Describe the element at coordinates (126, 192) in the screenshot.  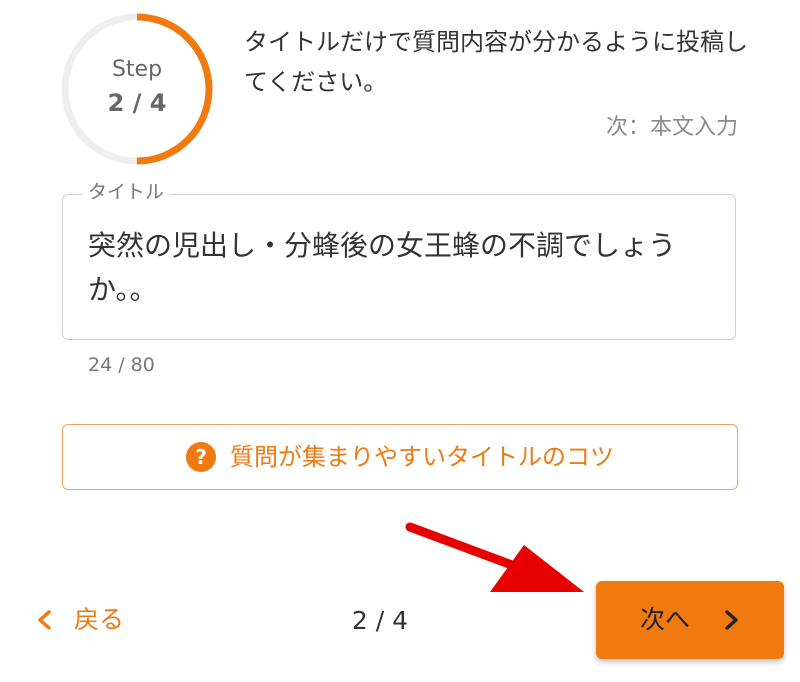
I see `title-field-label: タイトル` at that location.